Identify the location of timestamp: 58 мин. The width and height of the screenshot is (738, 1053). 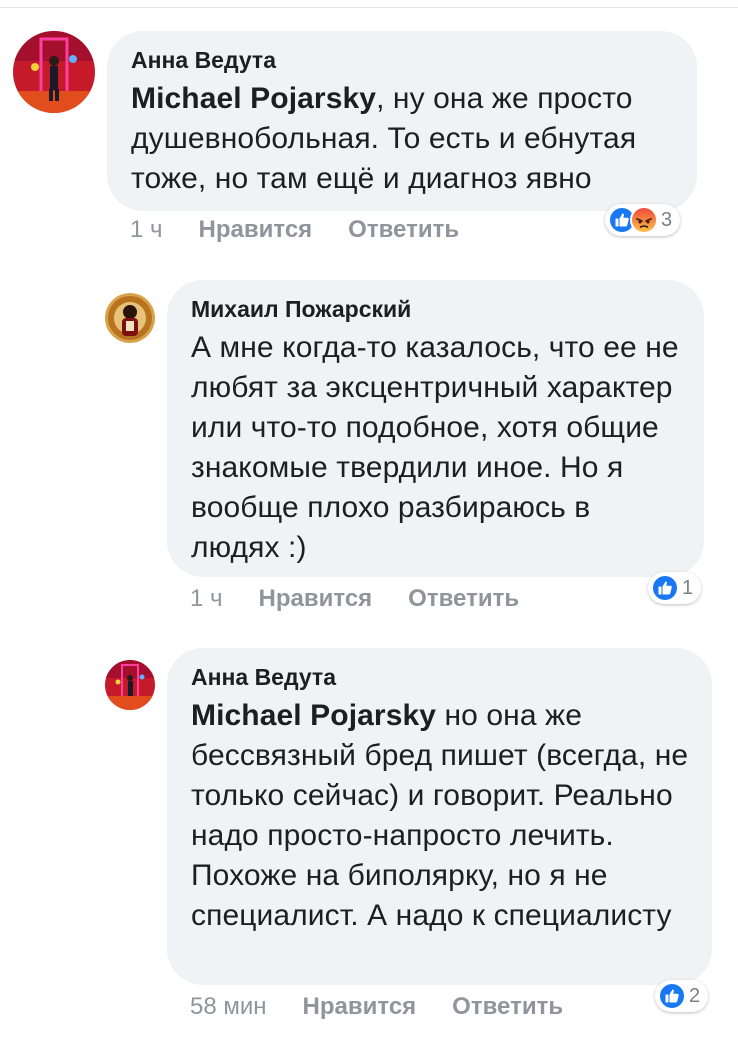
(228, 1007).